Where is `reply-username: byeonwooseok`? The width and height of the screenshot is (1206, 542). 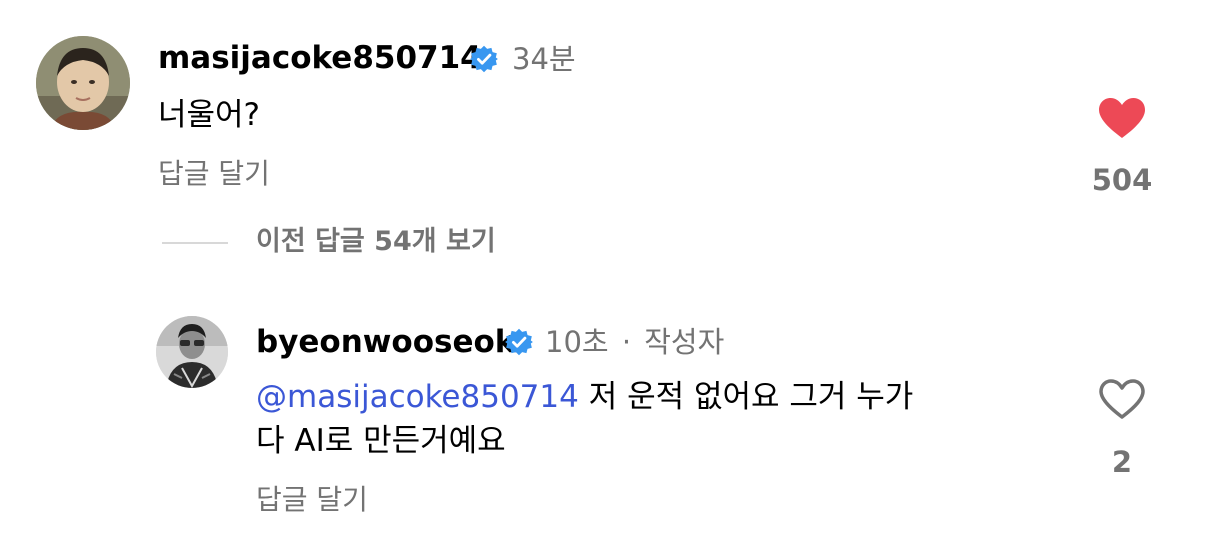 reply-username: byeonwooseok is located at coordinates (385, 342).